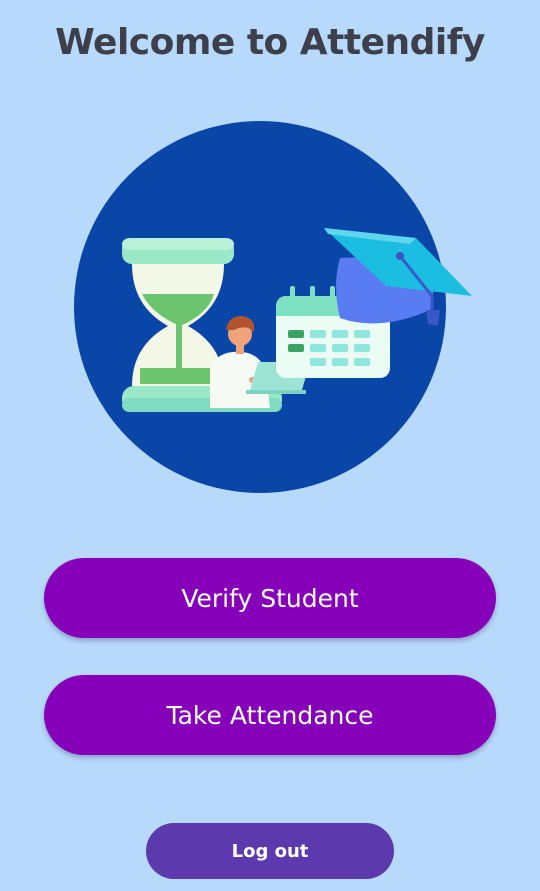  Describe the element at coordinates (270, 851) in the screenshot. I see `logout-button: Log out` at that location.